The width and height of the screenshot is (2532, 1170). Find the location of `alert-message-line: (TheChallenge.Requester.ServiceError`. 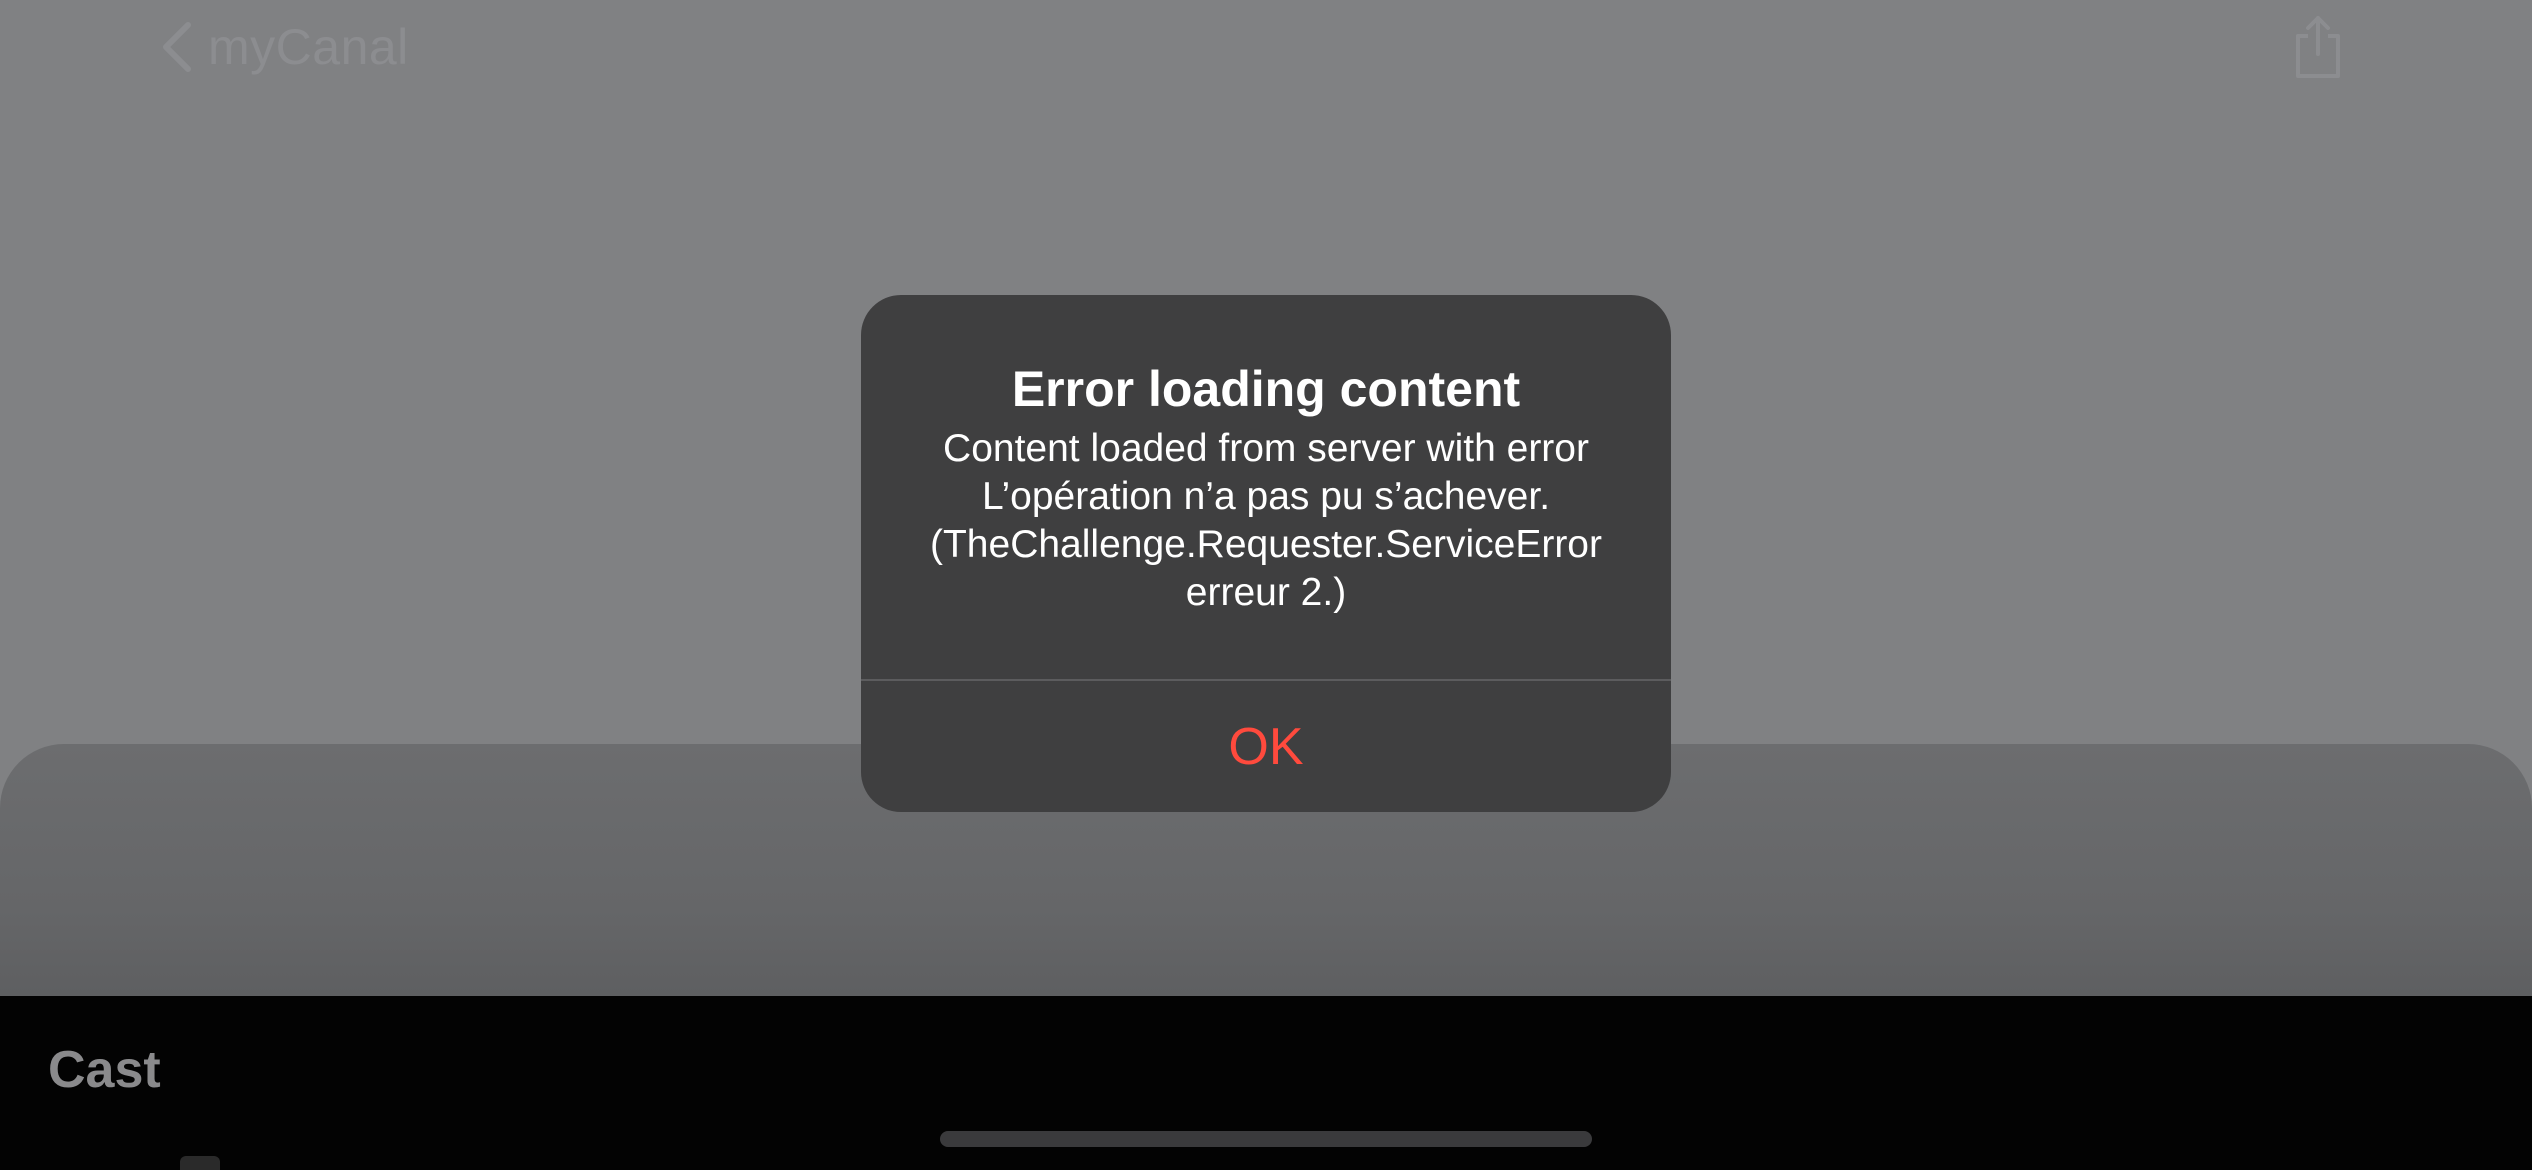

alert-message-line: (TheChallenge.Requester.ServiceError is located at coordinates (1266, 544).